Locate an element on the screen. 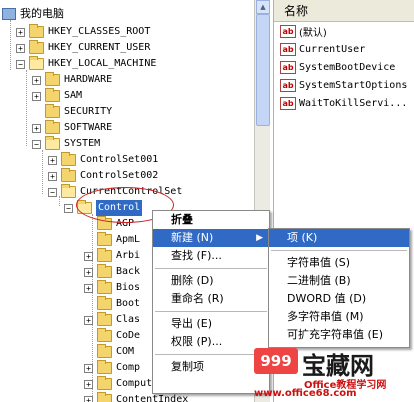  tree-item-label: 我的电脑 is located at coordinates (42, 13).